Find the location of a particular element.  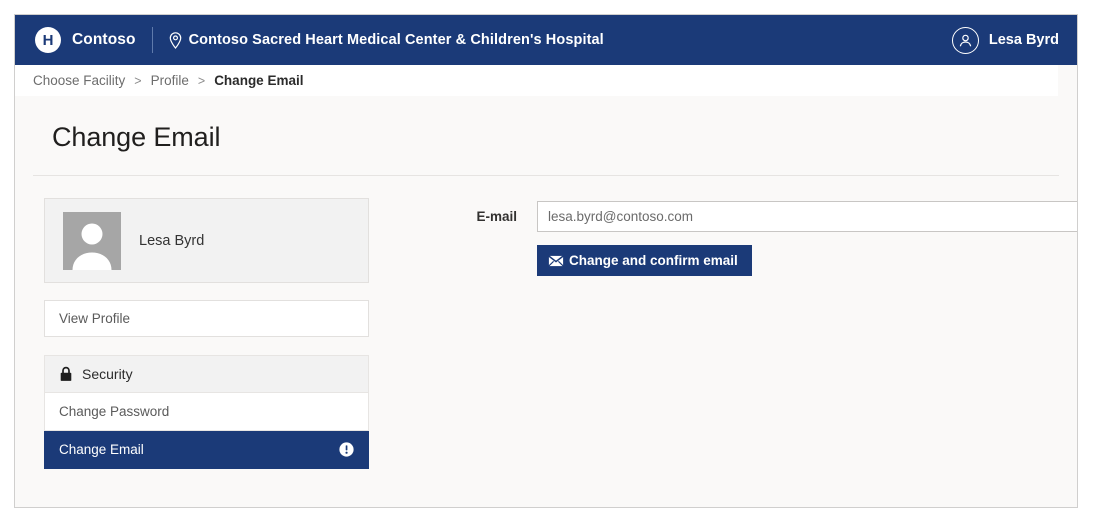

brand-home-link: H Contoso is located at coordinates (85, 40).